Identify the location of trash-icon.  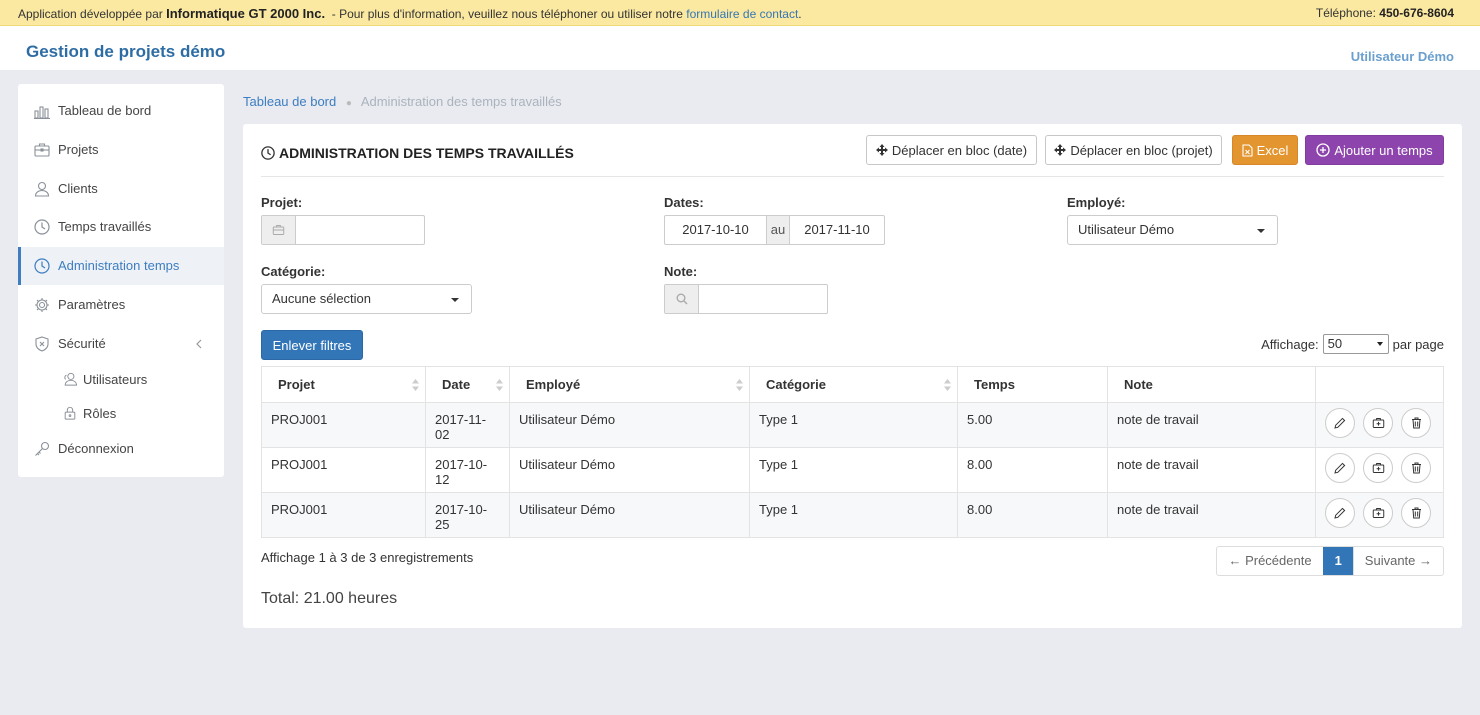
(1416, 468).